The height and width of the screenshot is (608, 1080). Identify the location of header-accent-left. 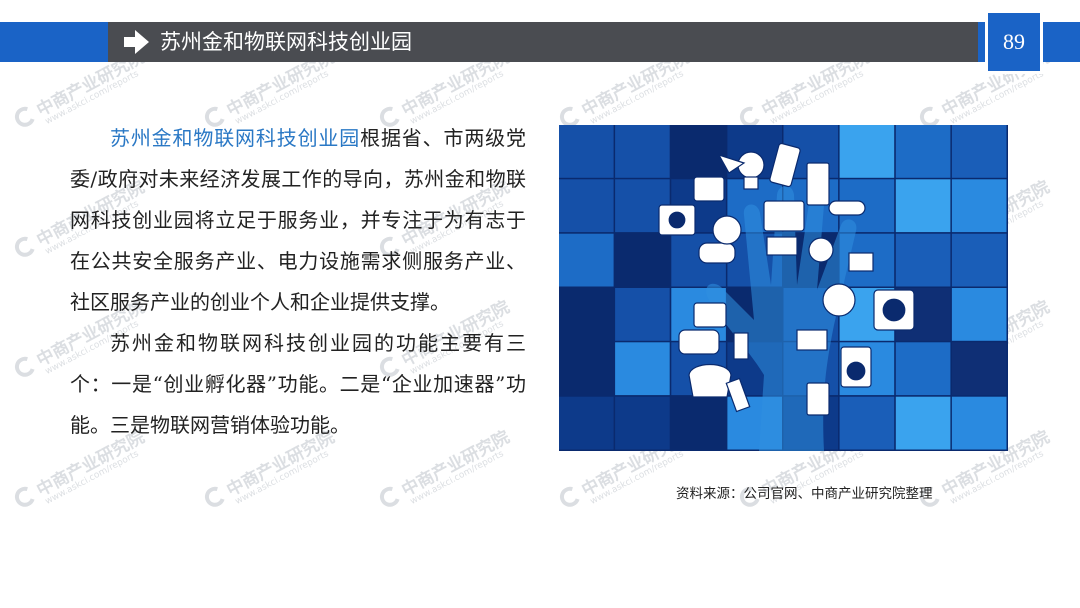
(54, 42).